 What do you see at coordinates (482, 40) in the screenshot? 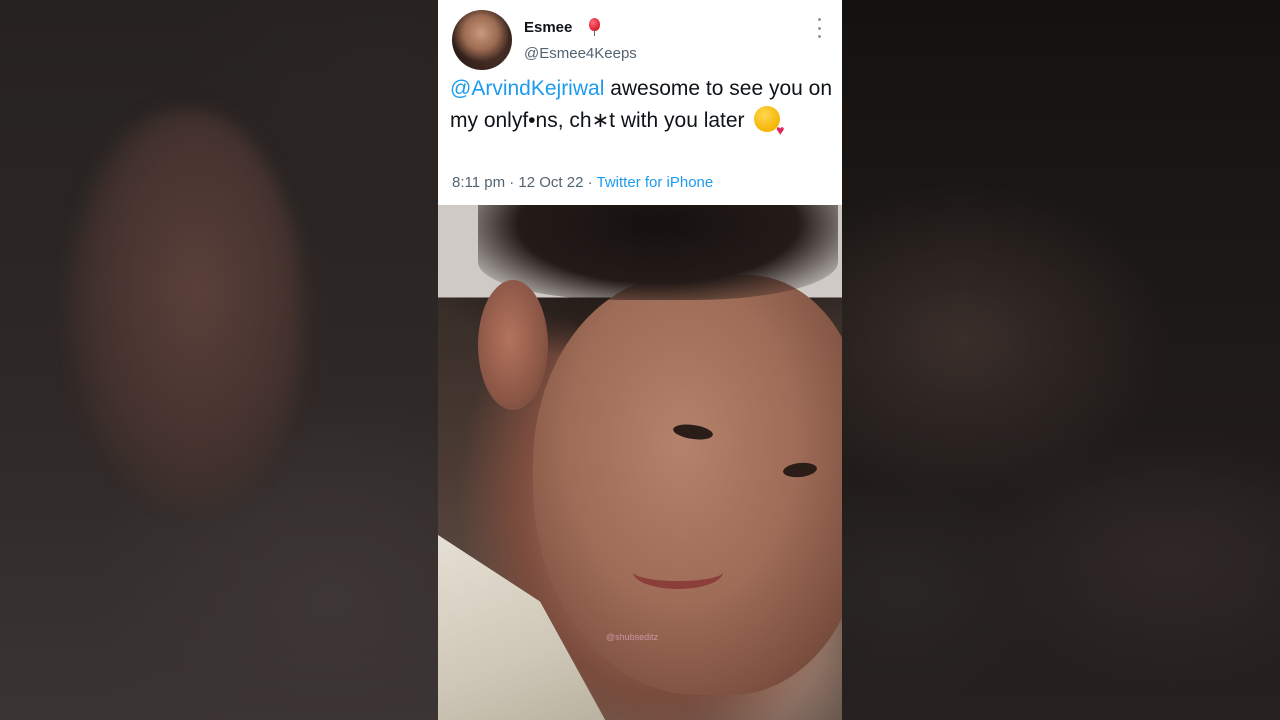
I see `avatar` at bounding box center [482, 40].